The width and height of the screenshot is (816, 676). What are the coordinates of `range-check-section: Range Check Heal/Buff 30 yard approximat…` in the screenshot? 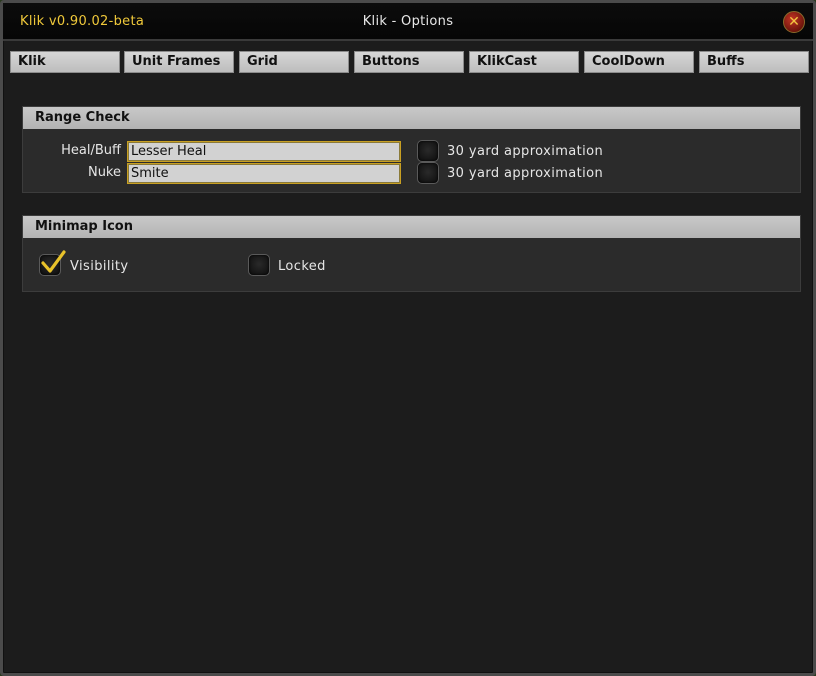 It's located at (411, 149).